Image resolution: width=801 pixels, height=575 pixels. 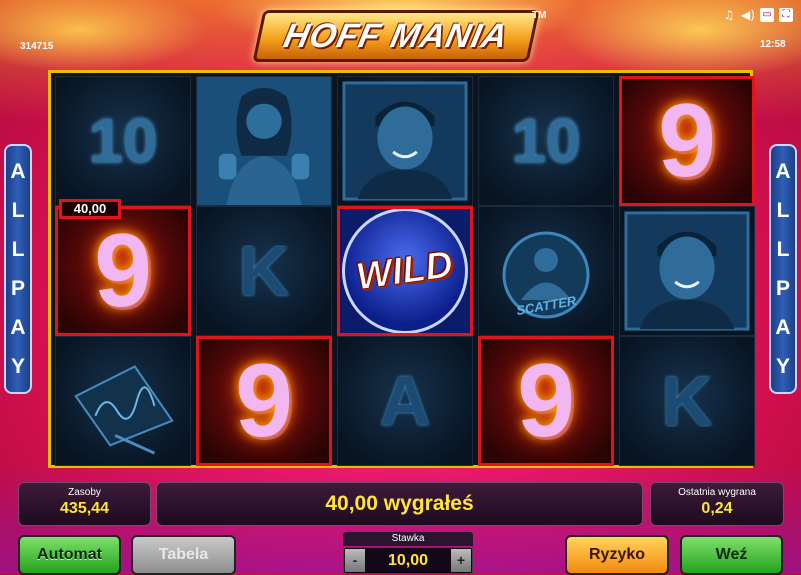 What do you see at coordinates (546, 271) in the screenshot?
I see `reel-cell-scatter: SCATTER` at bounding box center [546, 271].